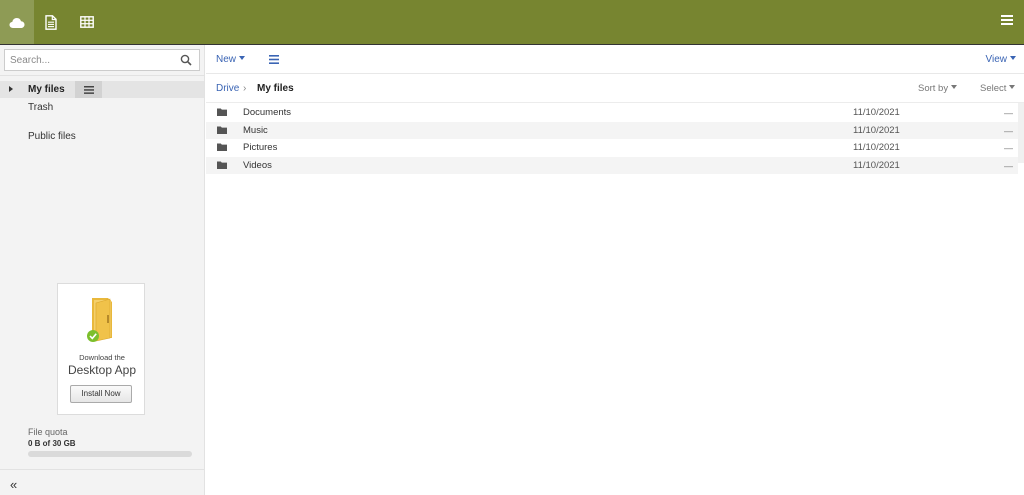 The height and width of the screenshot is (495, 1024). What do you see at coordinates (260, 147) in the screenshot?
I see `file-name: Pictures` at bounding box center [260, 147].